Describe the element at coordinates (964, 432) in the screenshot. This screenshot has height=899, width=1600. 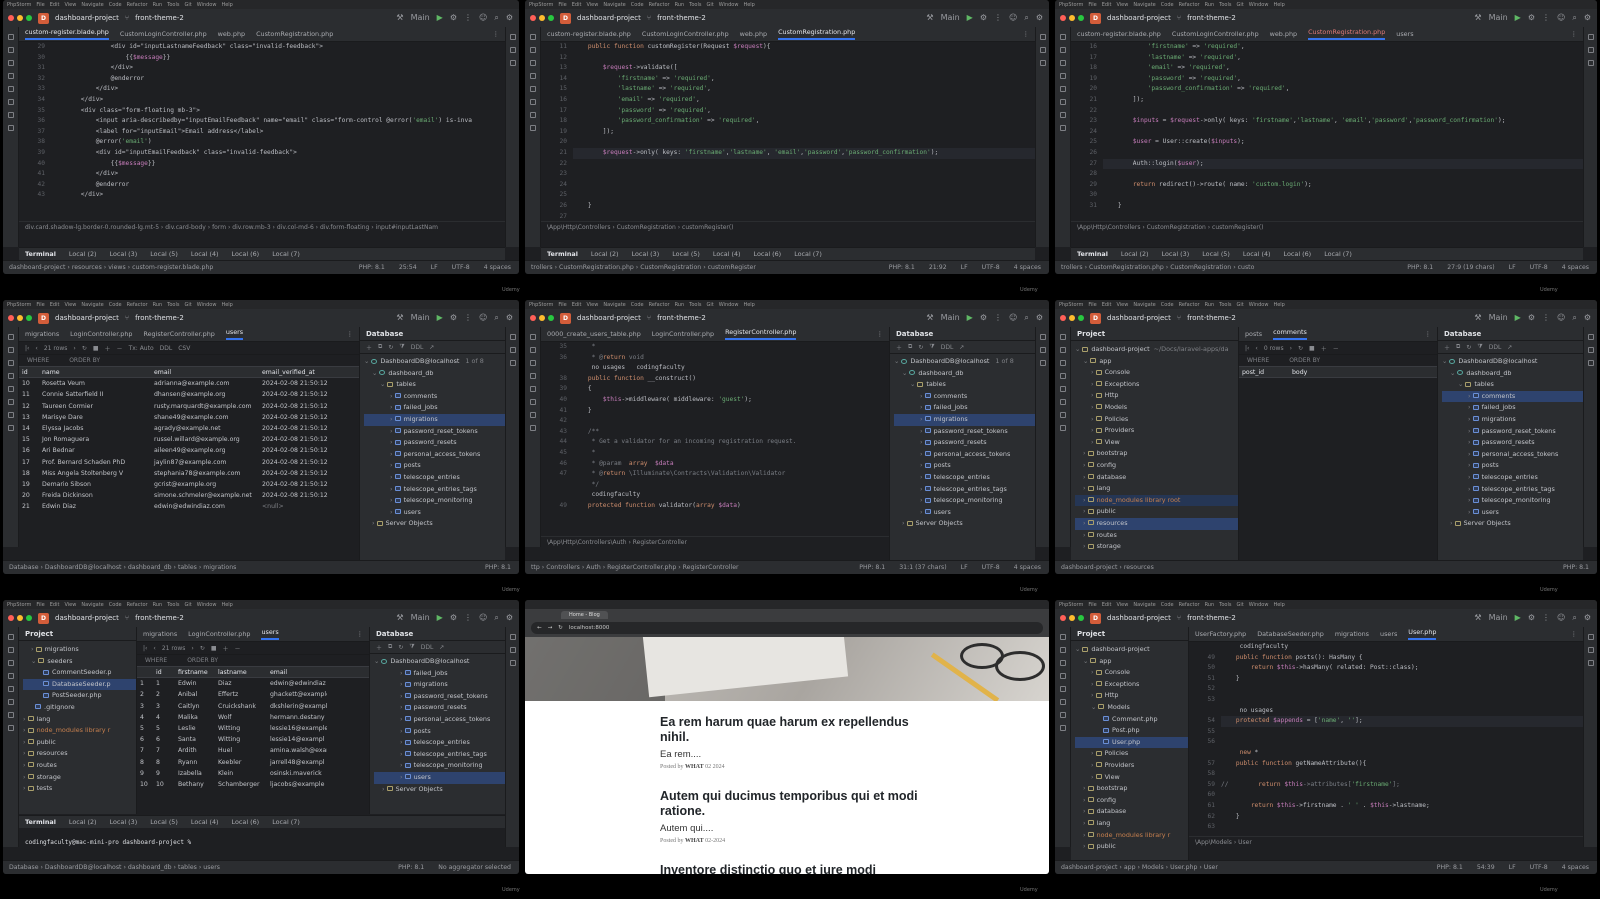
I see `tree-item-table: › password_reset_tokens` at that location.